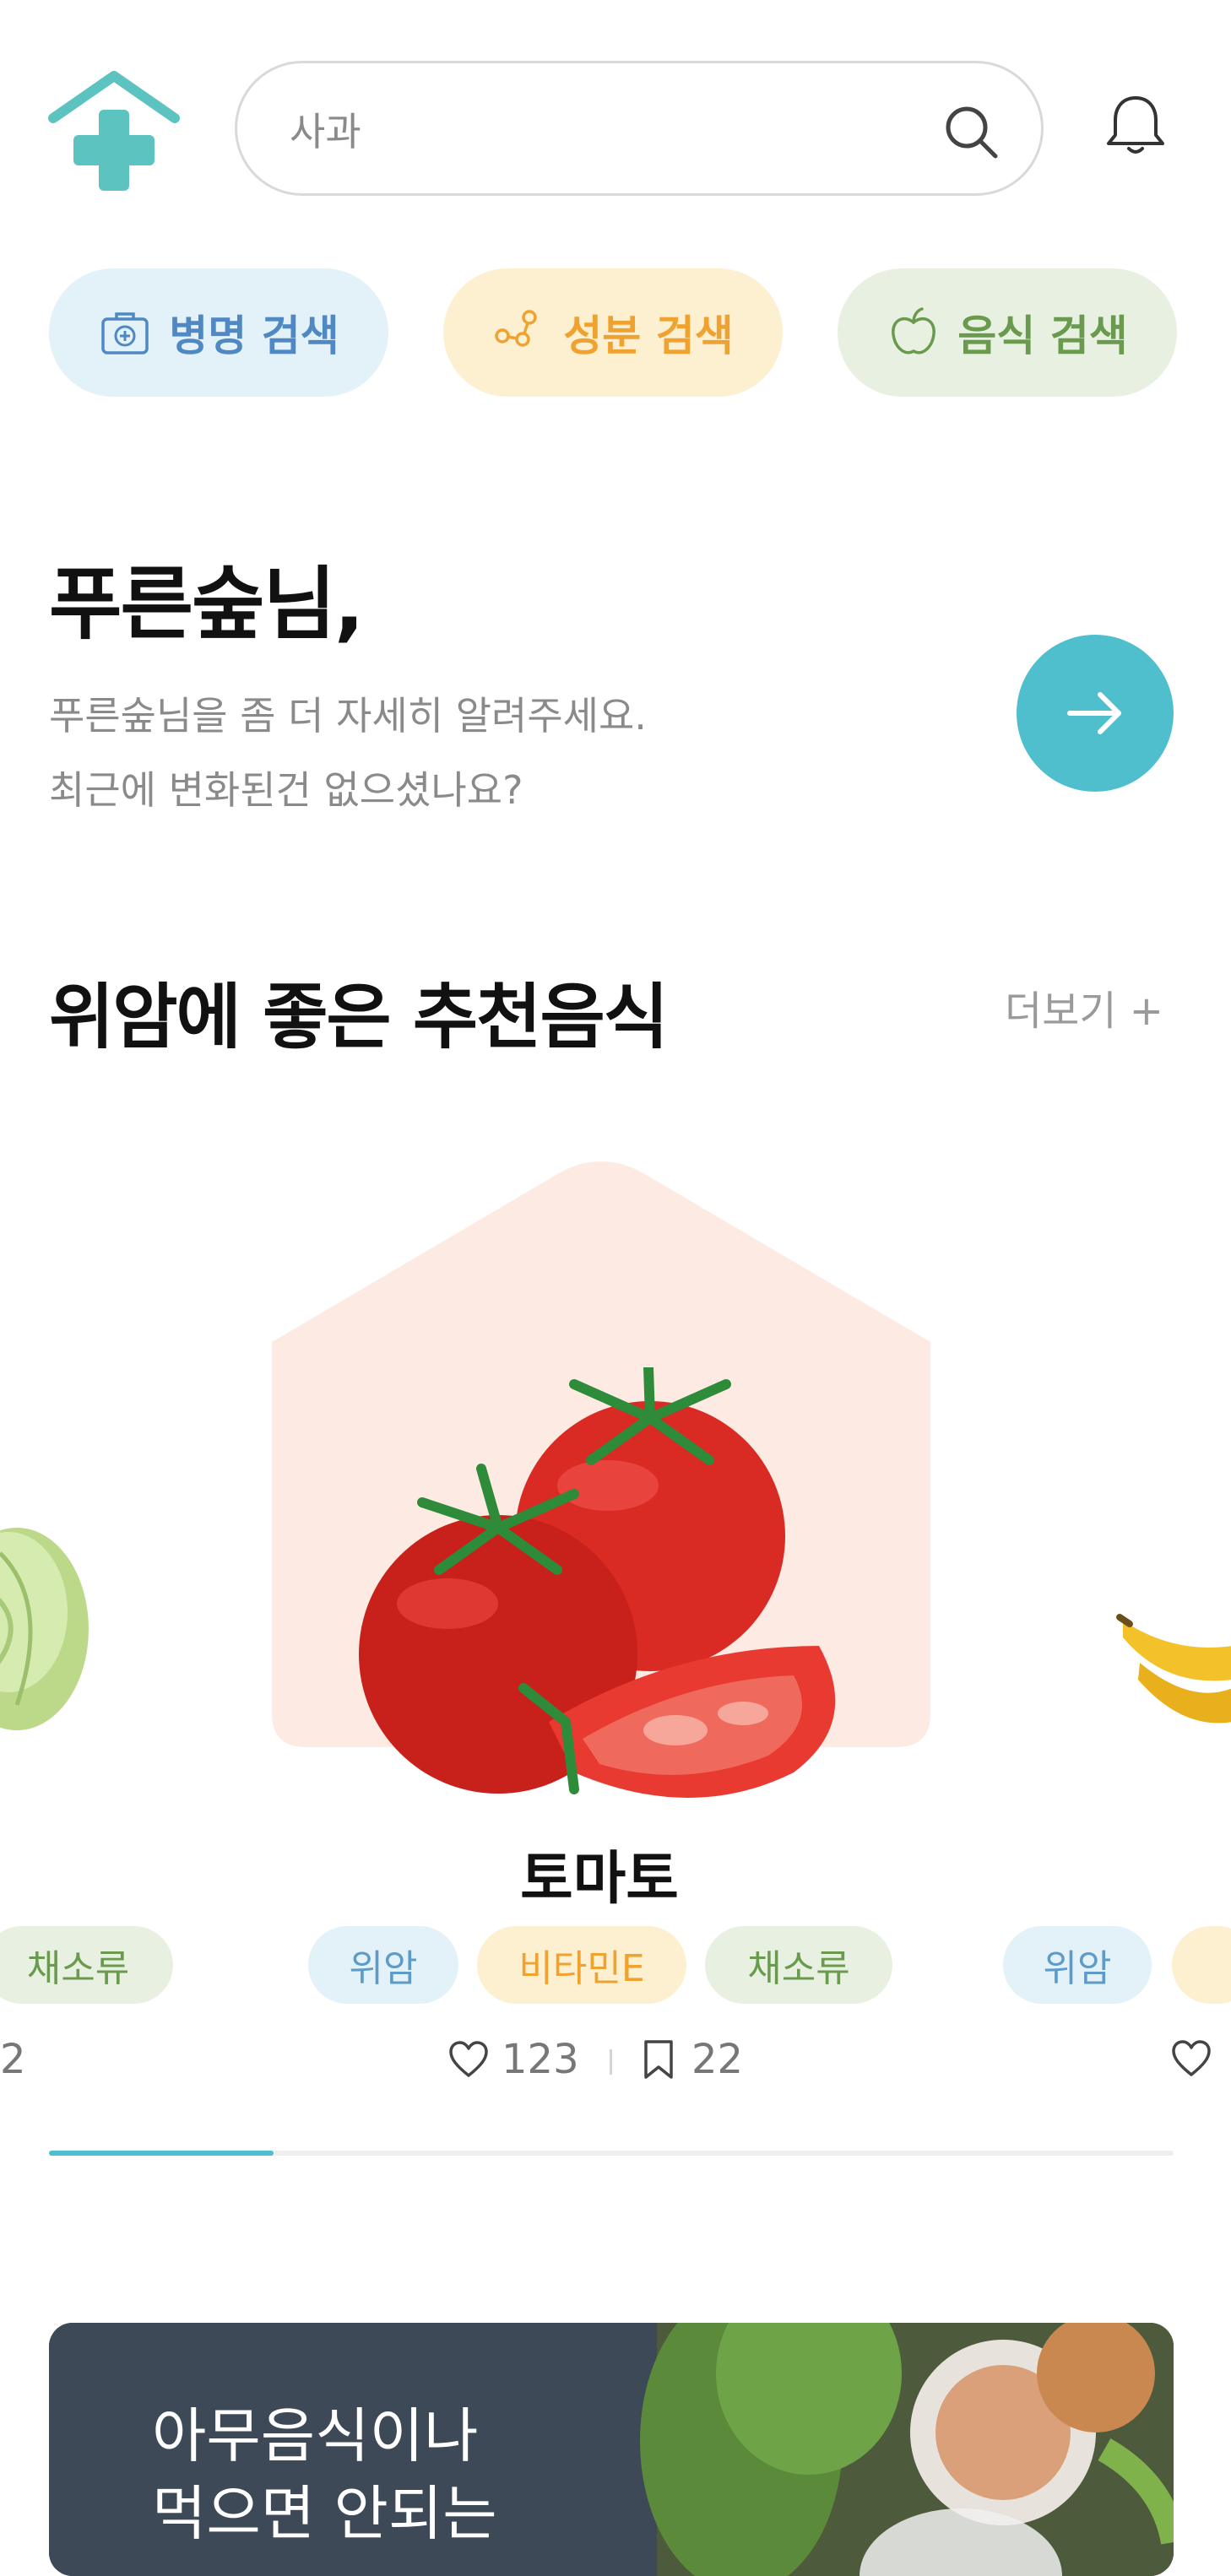  Describe the element at coordinates (513, 2059) in the screenshot. I see `like-count: 123` at that location.